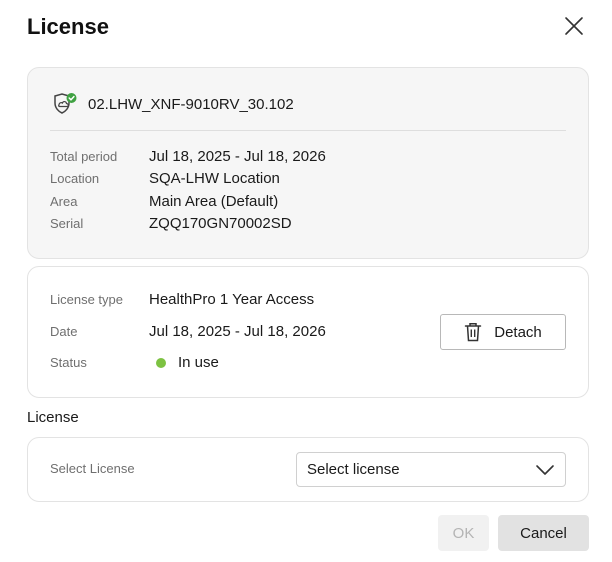  What do you see at coordinates (68, 362) in the screenshot?
I see `license-status-label: Status` at bounding box center [68, 362].